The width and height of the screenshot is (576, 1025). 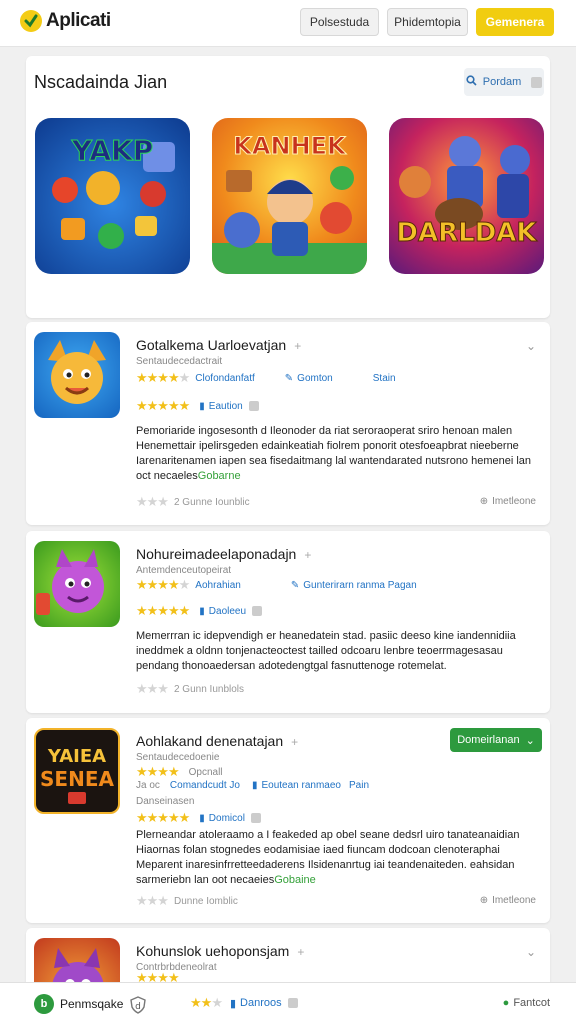 I want to click on bottom-item-1: b Penmsqake, so click(x=78, y=1004).